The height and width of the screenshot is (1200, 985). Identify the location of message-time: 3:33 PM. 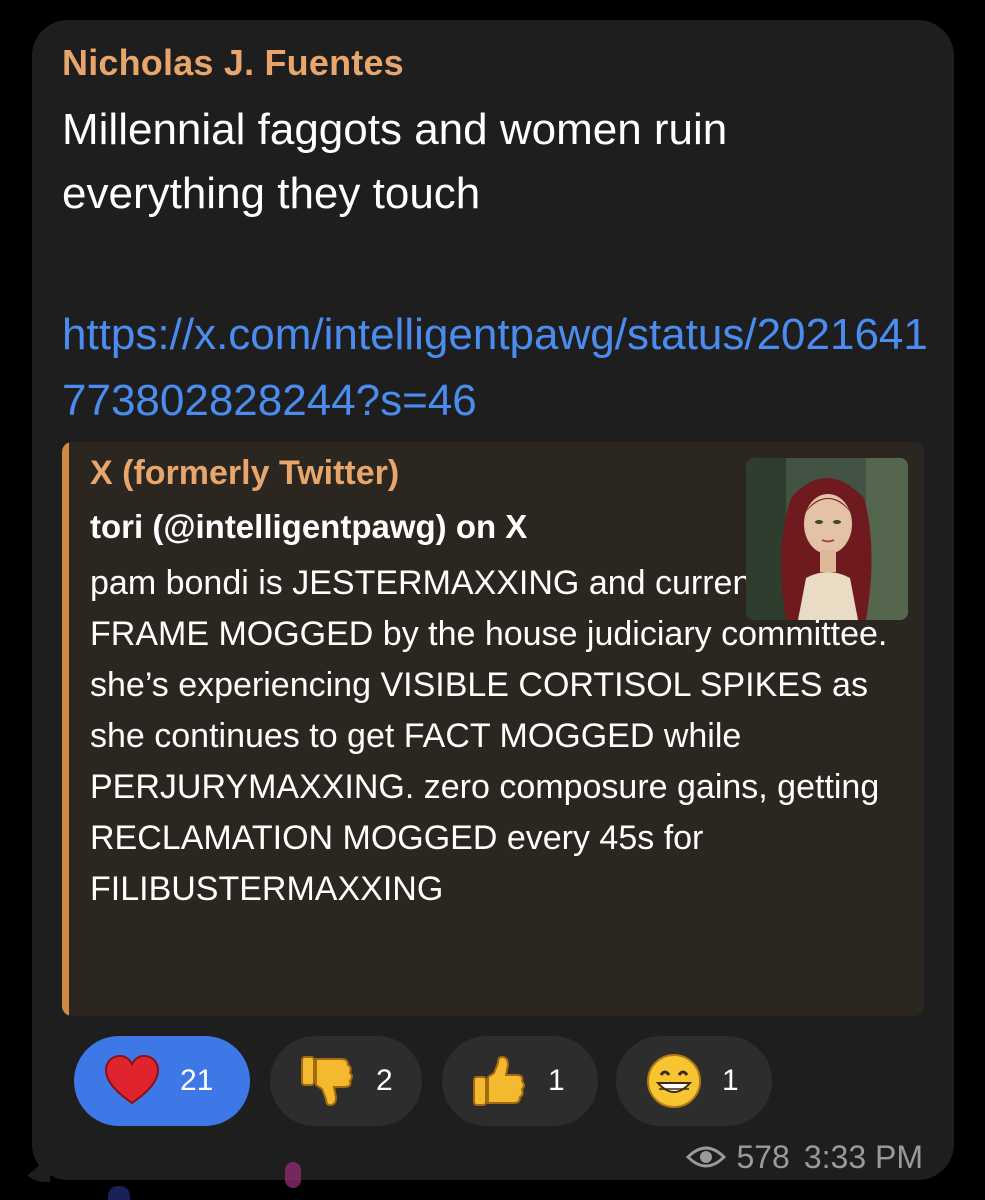
(863, 1156).